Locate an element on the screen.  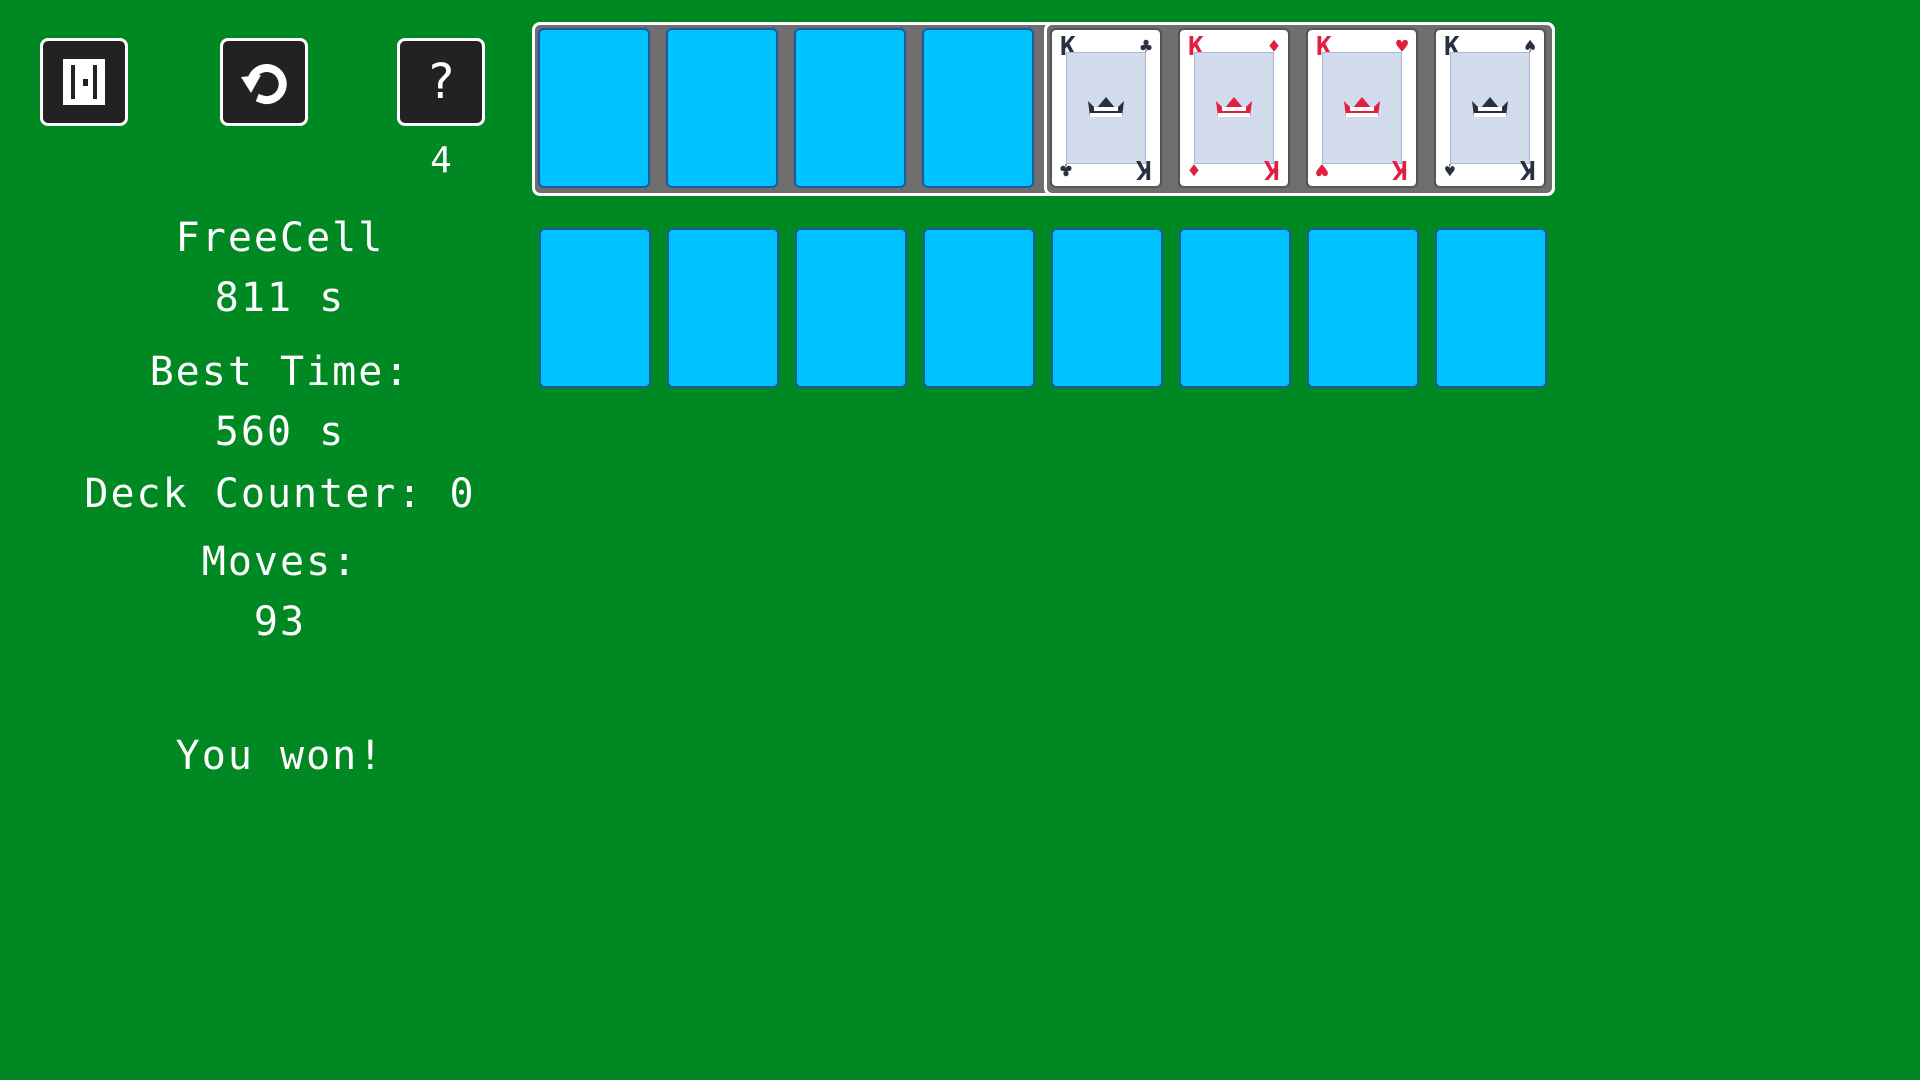
moves-value: 93 is located at coordinates (280, 622).